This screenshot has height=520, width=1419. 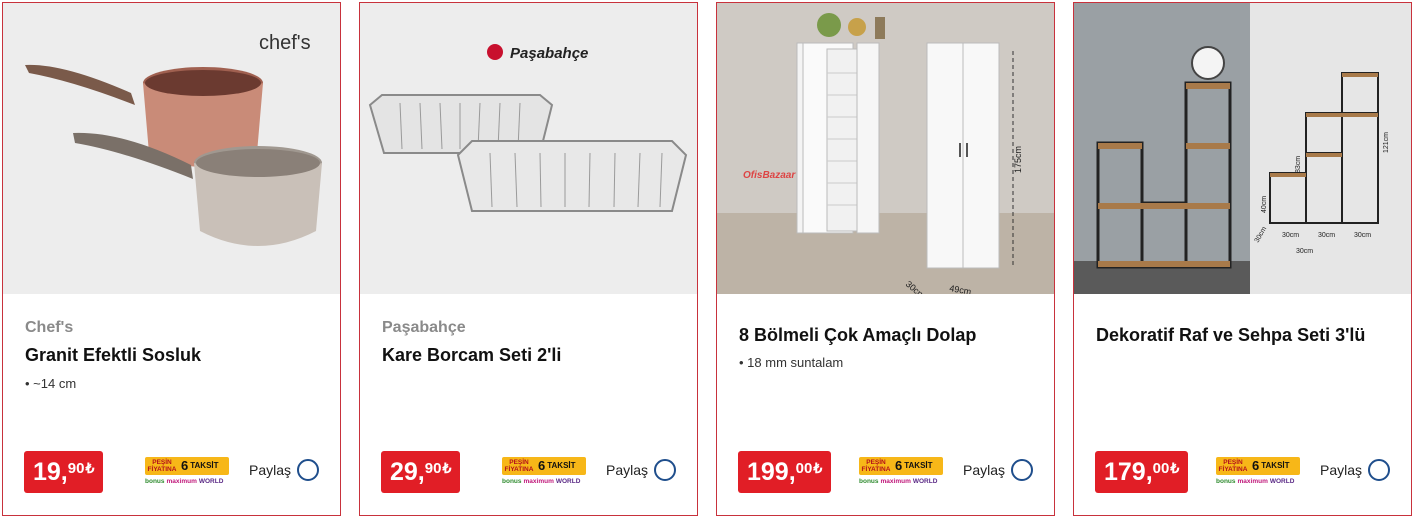 I want to click on brand-logo: OfisBazaar, so click(x=769, y=175).